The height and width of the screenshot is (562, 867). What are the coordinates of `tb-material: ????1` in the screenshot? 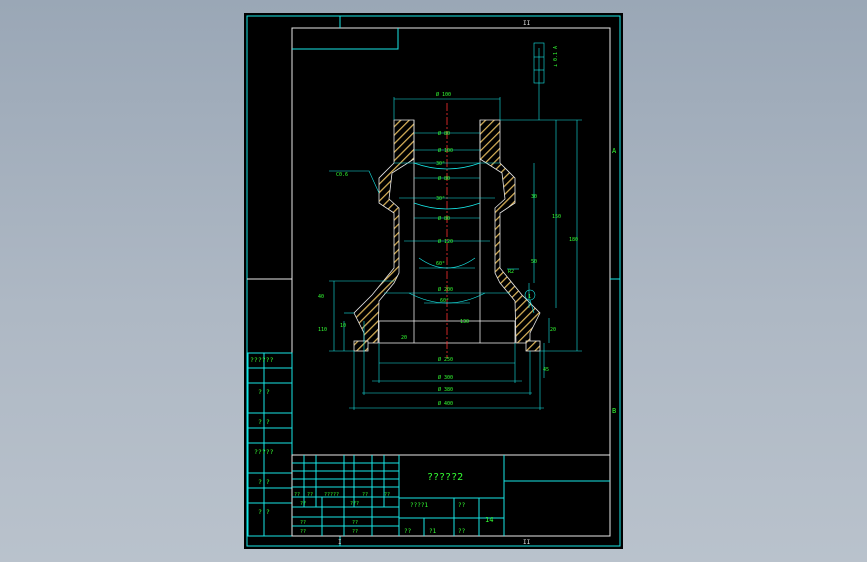 It's located at (419, 505).